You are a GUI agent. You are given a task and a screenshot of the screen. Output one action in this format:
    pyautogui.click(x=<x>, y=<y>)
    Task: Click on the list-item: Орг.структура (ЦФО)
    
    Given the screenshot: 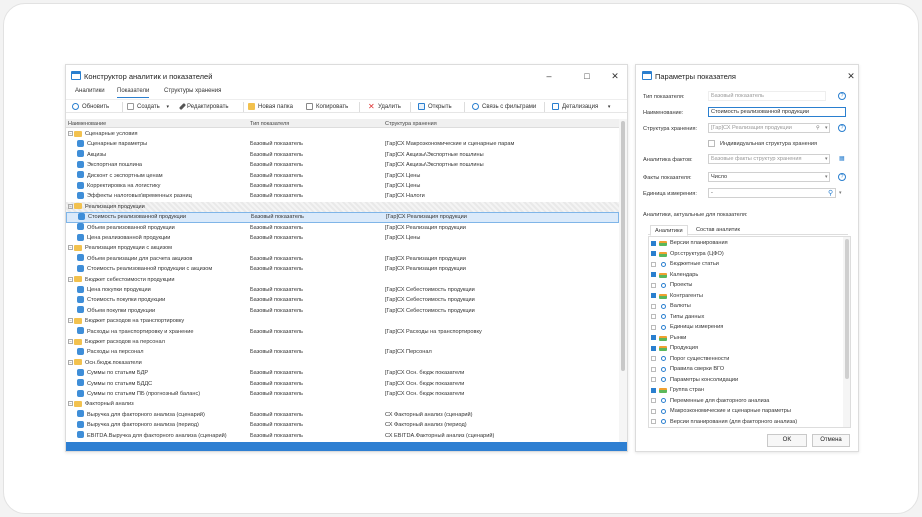 What is the action you would take?
    pyautogui.click(x=745, y=254)
    